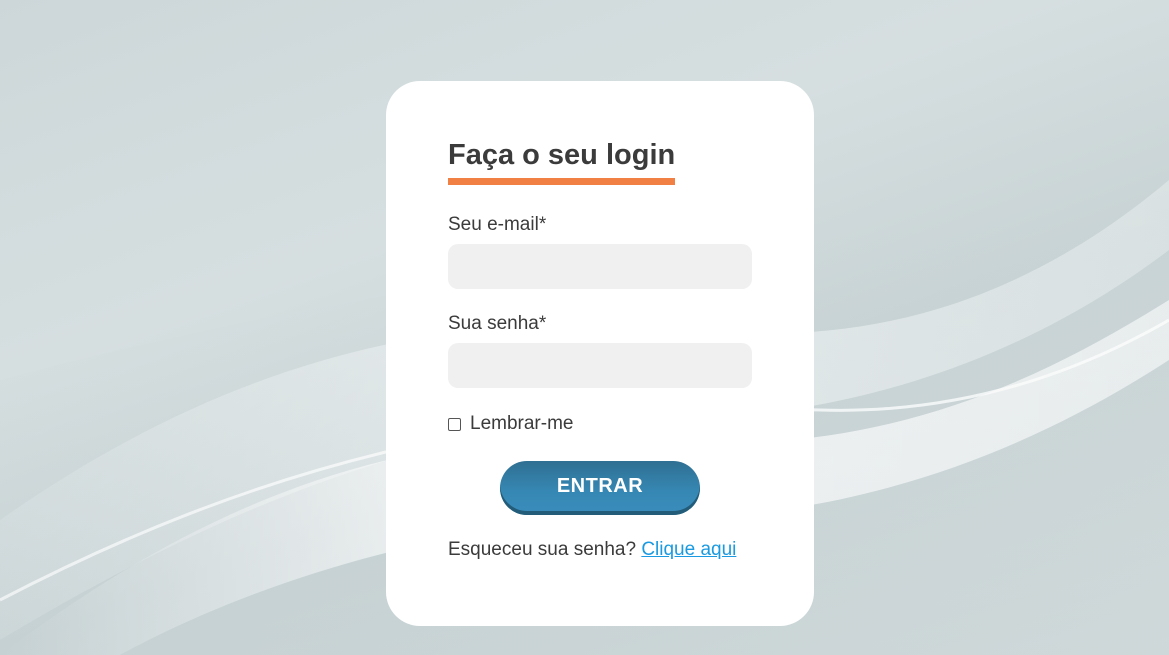 This screenshot has width=1169, height=655. What do you see at coordinates (522, 423) in the screenshot?
I see `remember-label: Lembrar-me` at bounding box center [522, 423].